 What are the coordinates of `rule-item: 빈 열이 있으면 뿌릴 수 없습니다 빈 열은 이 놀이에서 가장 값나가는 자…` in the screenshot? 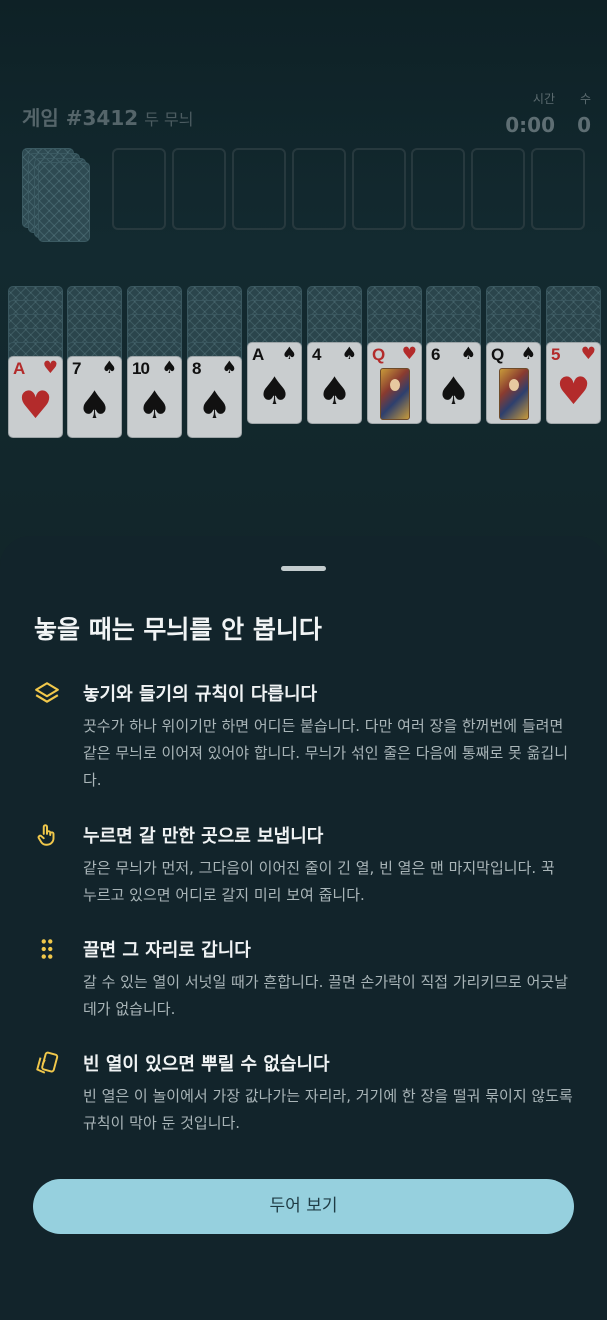 It's located at (303, 1095).